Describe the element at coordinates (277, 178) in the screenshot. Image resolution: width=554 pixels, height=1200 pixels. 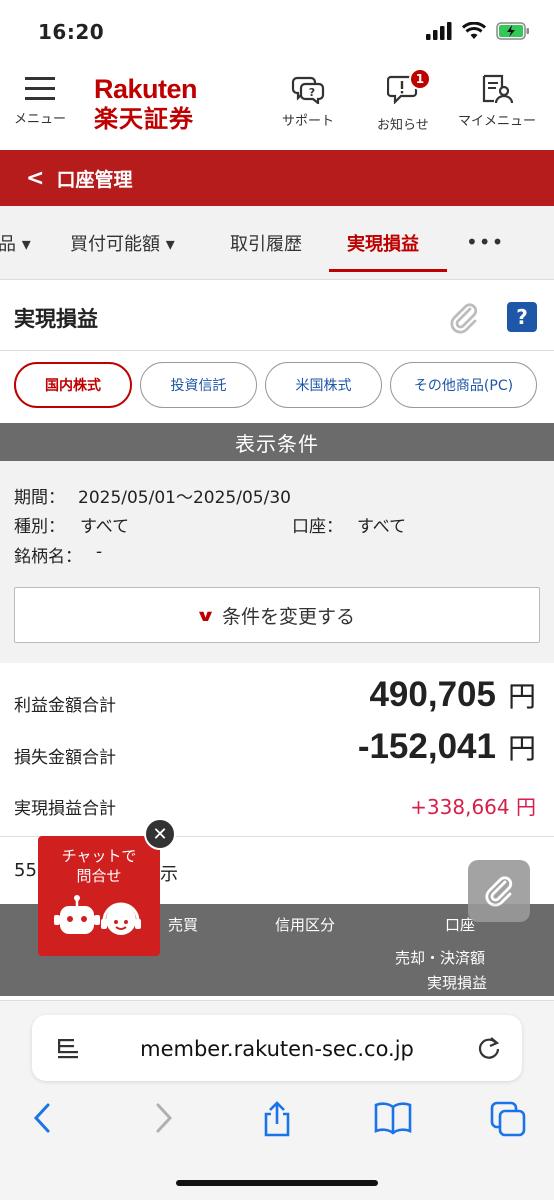
I see `page-bar: < 口座管理` at that location.